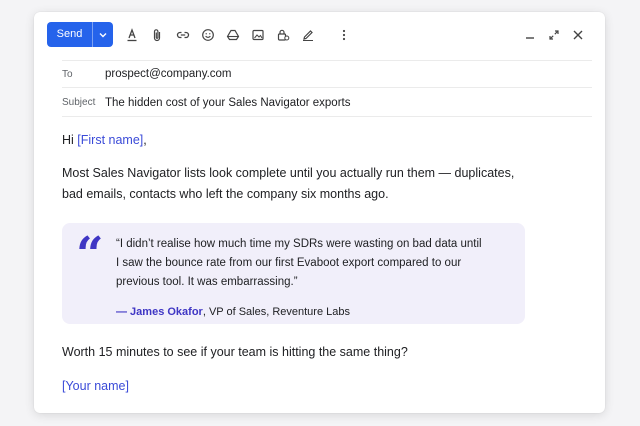 The width and height of the screenshot is (640, 426). Describe the element at coordinates (233, 35) in the screenshot. I see `drive-icon` at that location.